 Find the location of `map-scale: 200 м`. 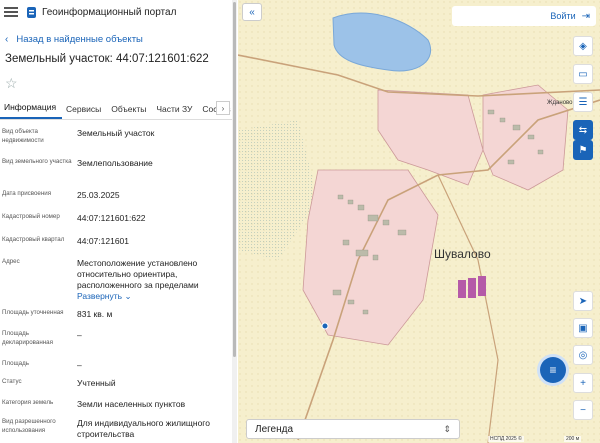

map-scale: 200 м is located at coordinates (573, 439).